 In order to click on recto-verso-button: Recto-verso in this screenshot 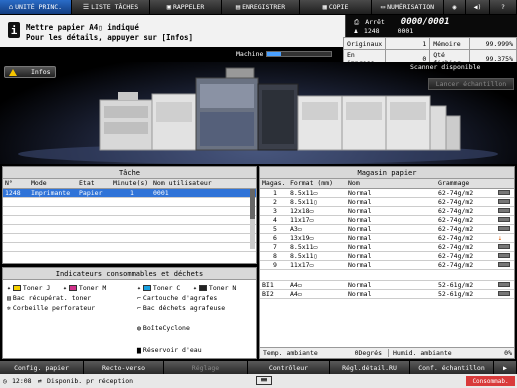, I will do `click(124, 367)`.